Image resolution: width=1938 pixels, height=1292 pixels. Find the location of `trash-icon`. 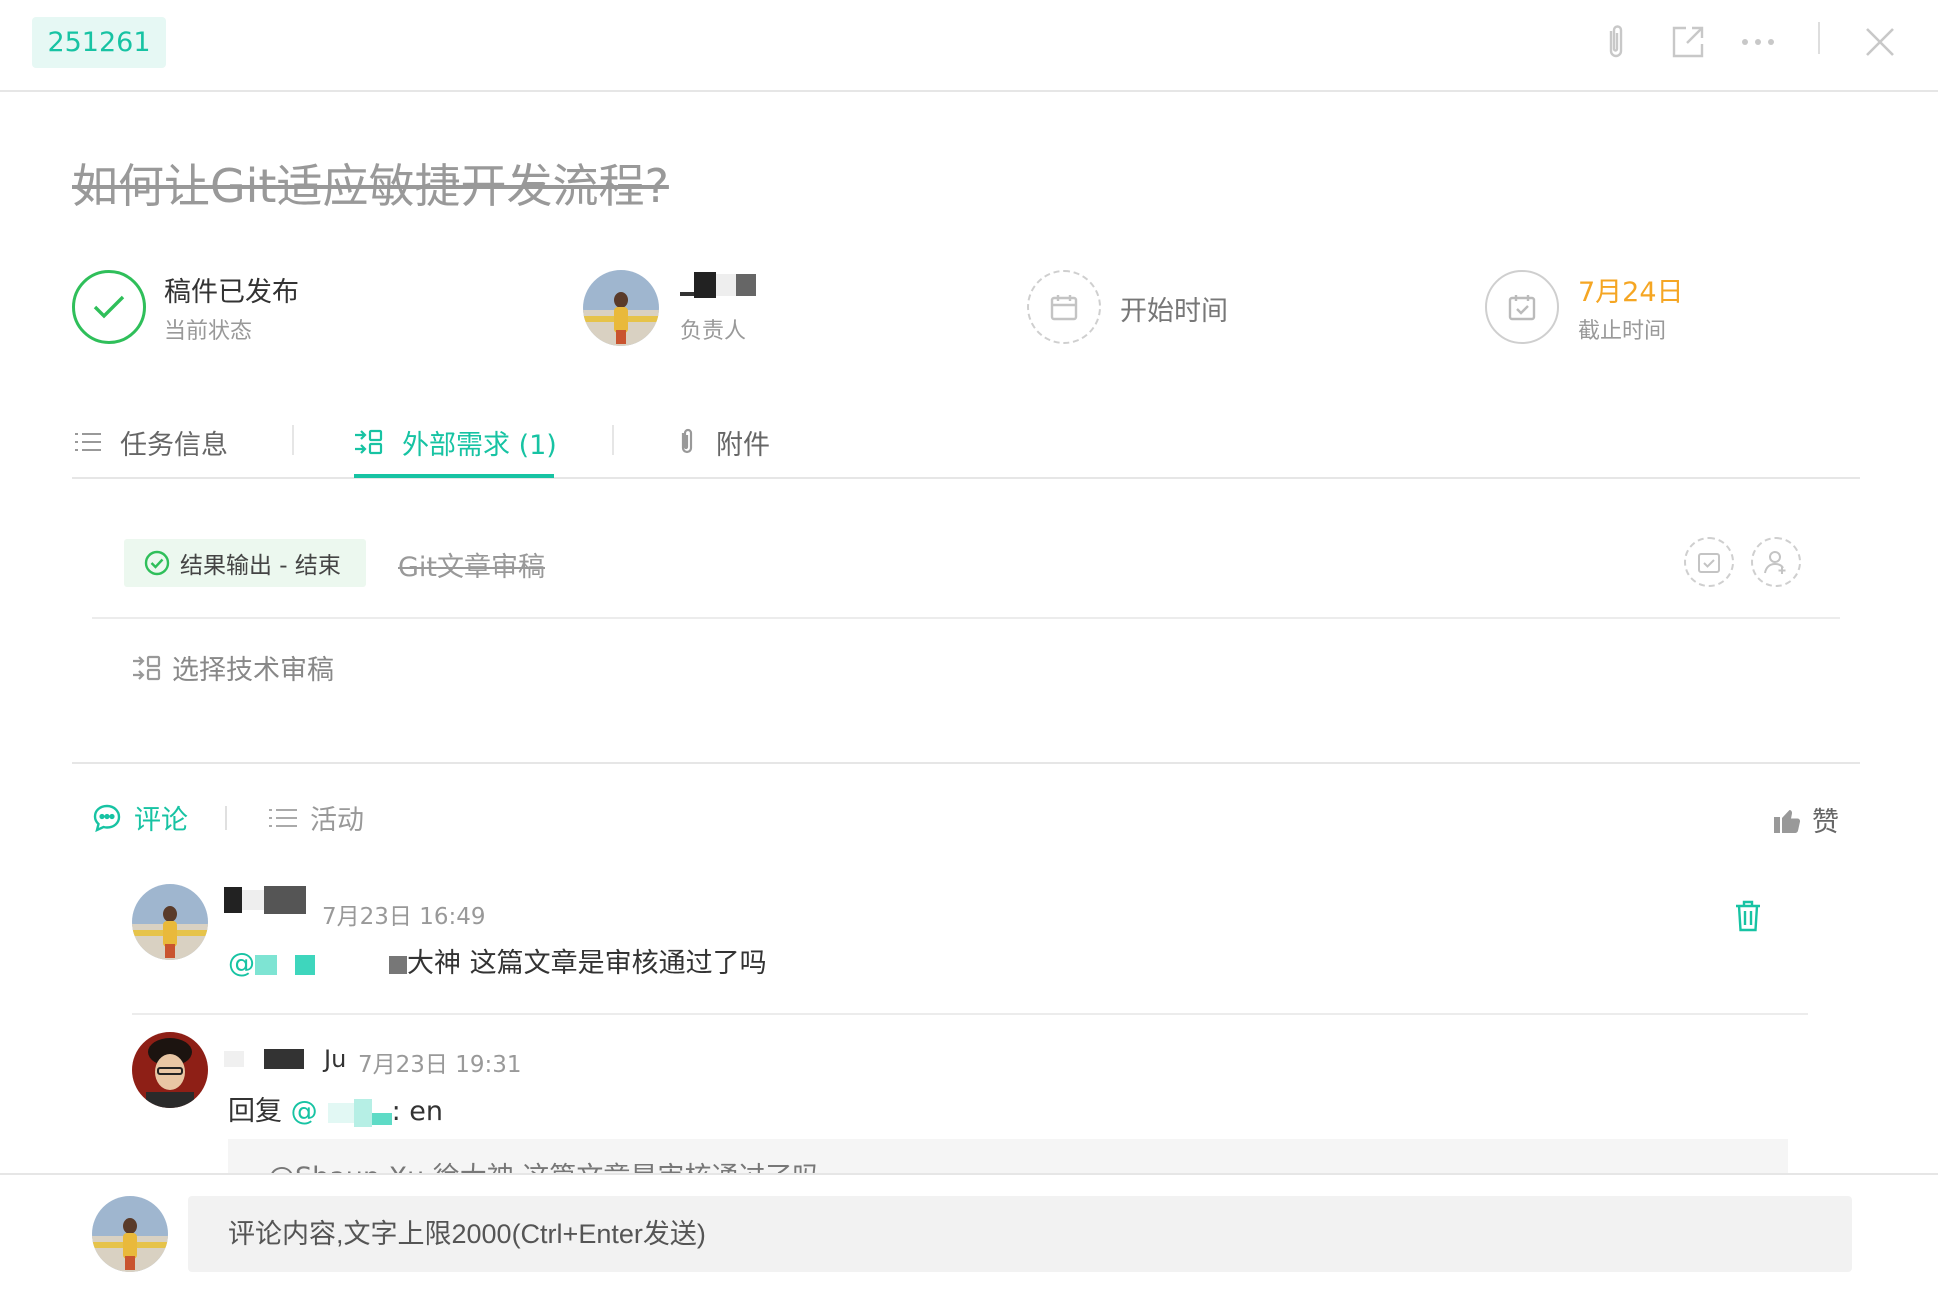

trash-icon is located at coordinates (1748, 918).